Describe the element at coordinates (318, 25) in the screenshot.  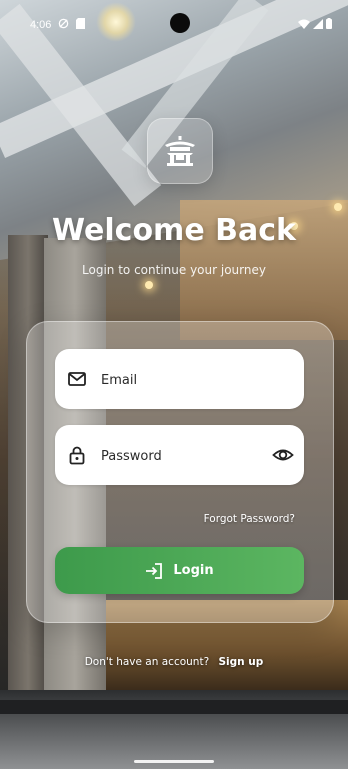
I see `signal-icon` at that location.